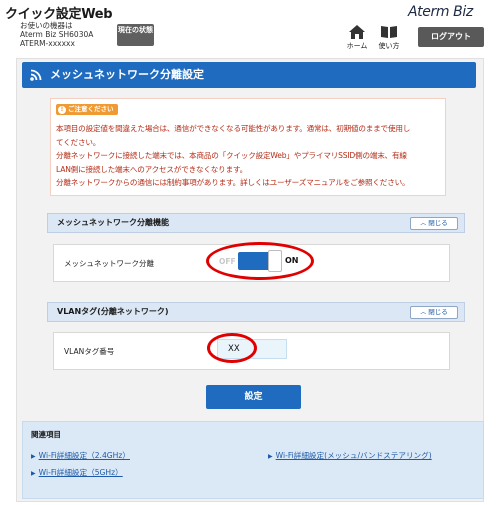 The height and width of the screenshot is (505, 500). Describe the element at coordinates (109, 263) in the screenshot. I see `isolation-row-label: メッシュネットワーク分離` at that location.